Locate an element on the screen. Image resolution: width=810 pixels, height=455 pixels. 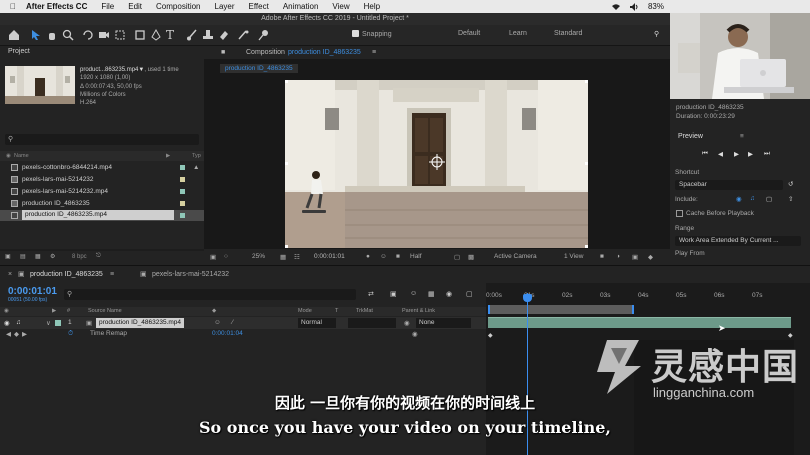
clone-stamp-tool-icon is located at coordinates (208, 35).